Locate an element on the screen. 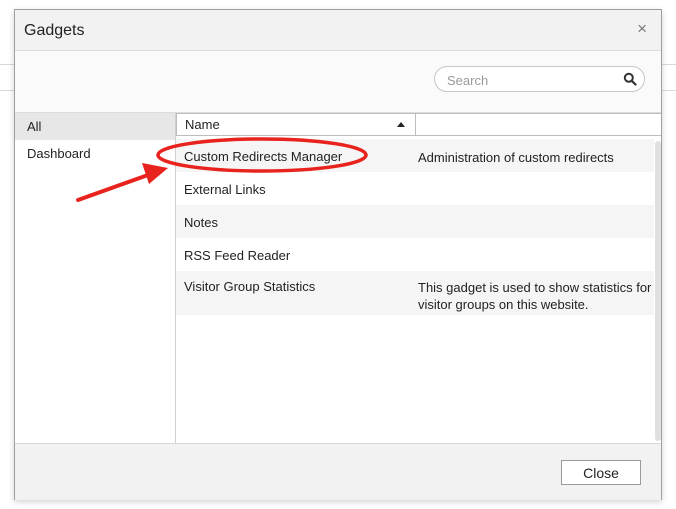 This screenshot has height=509, width=676. close-icon: × is located at coordinates (642, 29).